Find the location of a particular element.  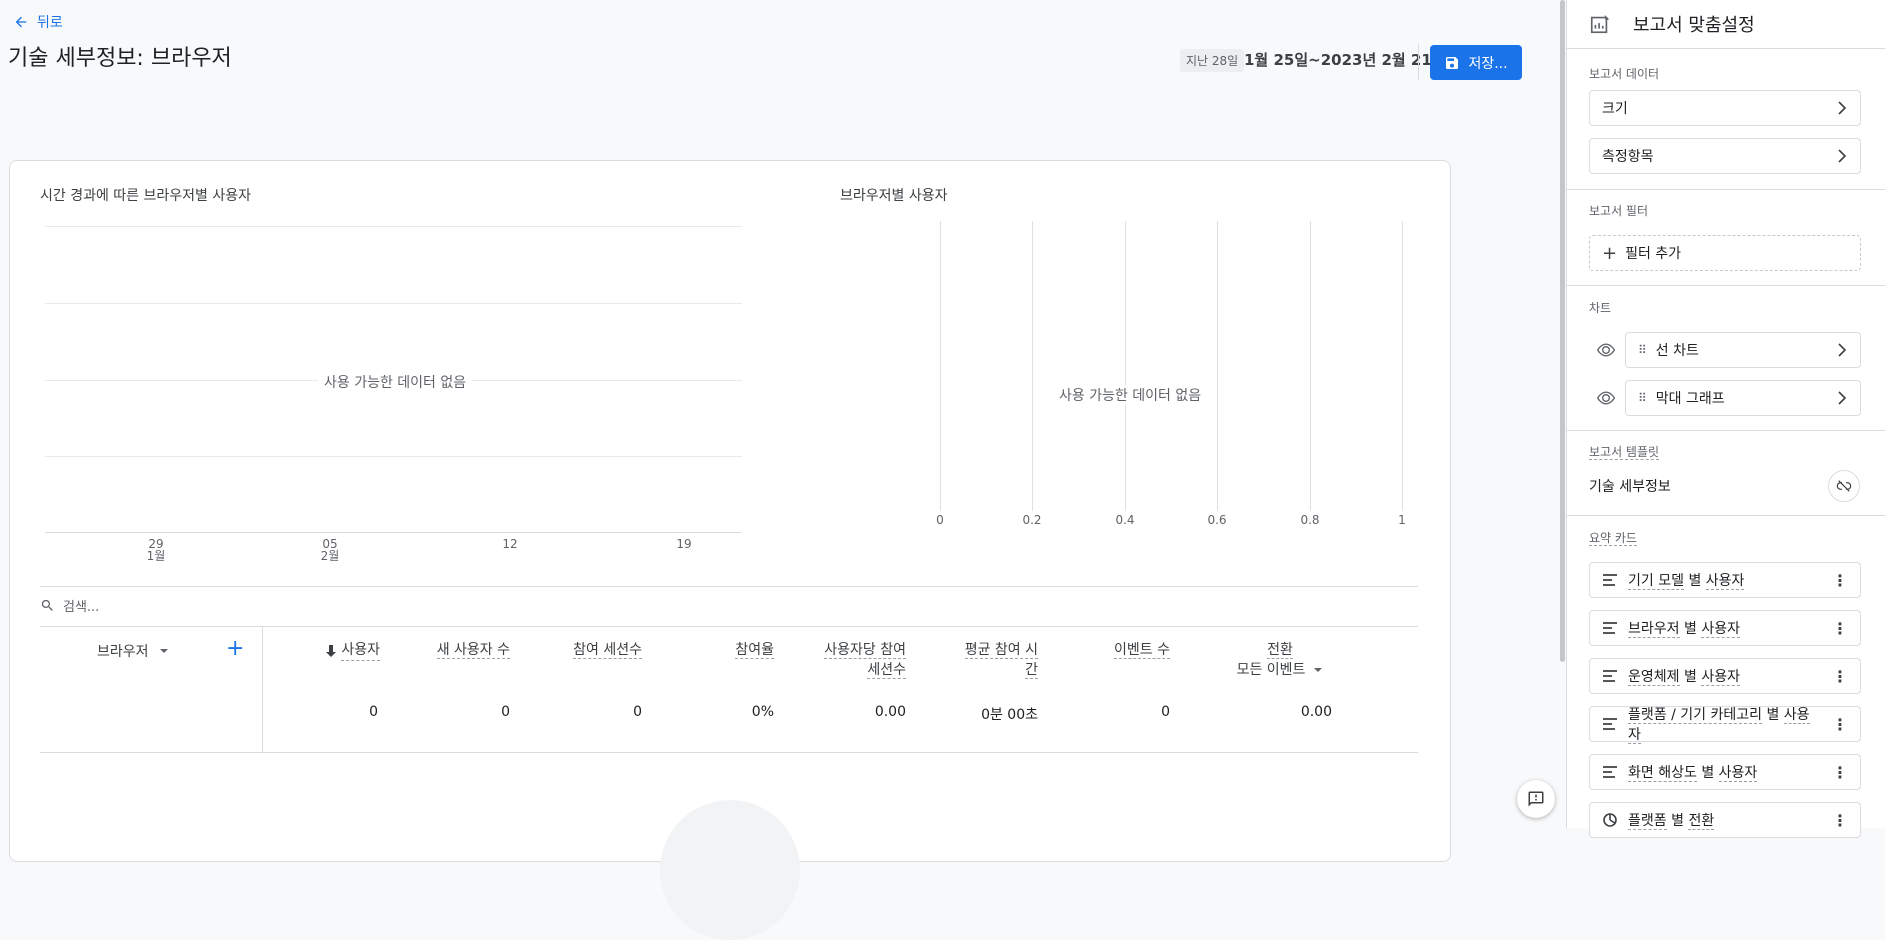

summary-card-item: 화면 해상도 별 사용자 ⋮ is located at coordinates (1725, 772).